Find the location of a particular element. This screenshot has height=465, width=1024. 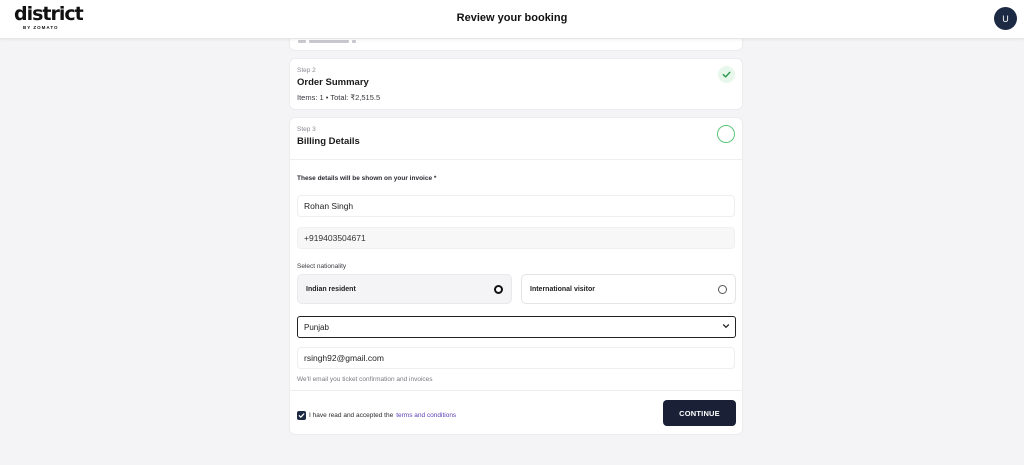

step-title: Billing Details is located at coordinates (328, 141).